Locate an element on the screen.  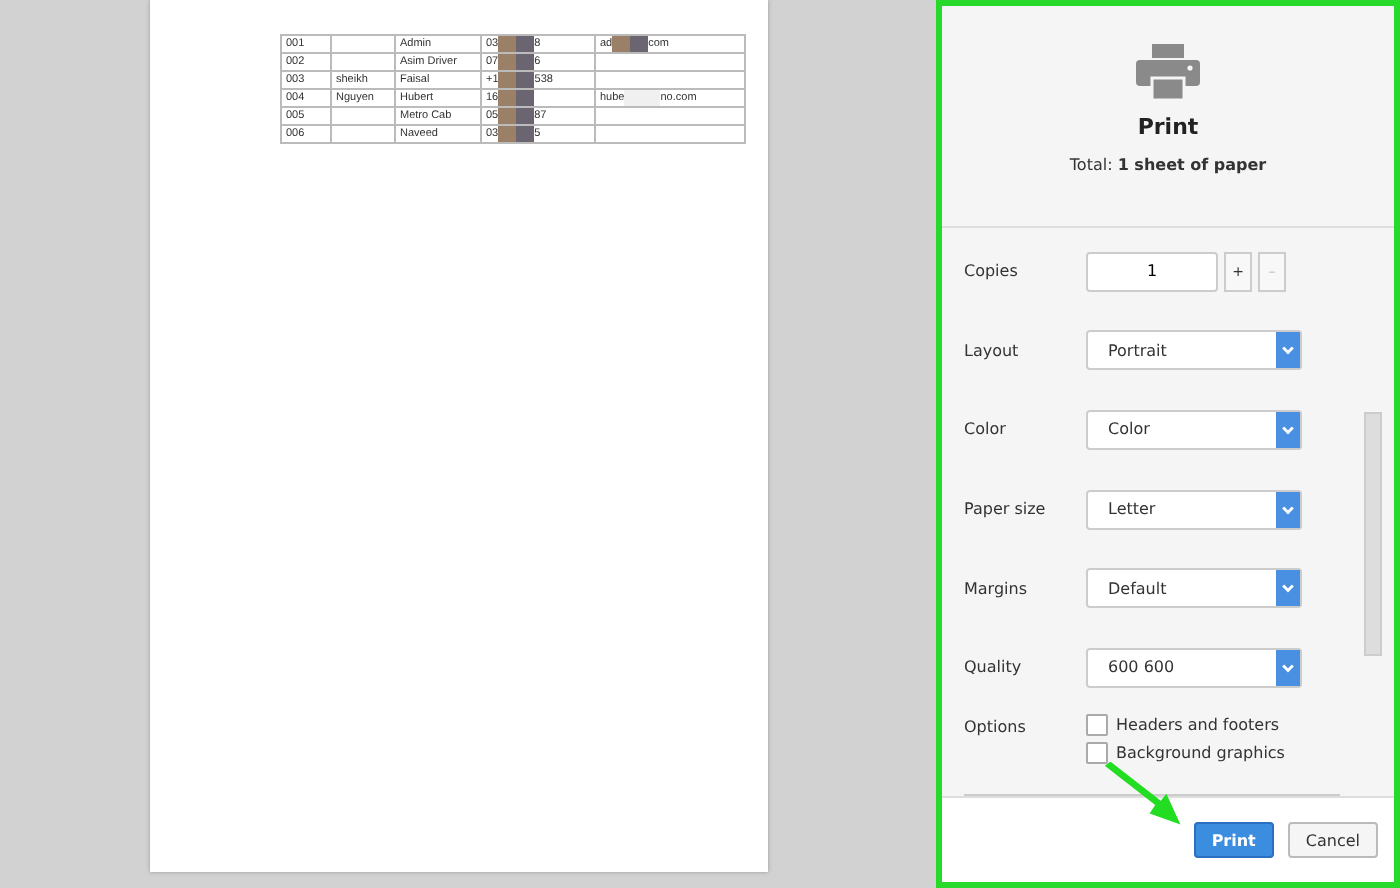
printer-icon is located at coordinates (1168, 72).